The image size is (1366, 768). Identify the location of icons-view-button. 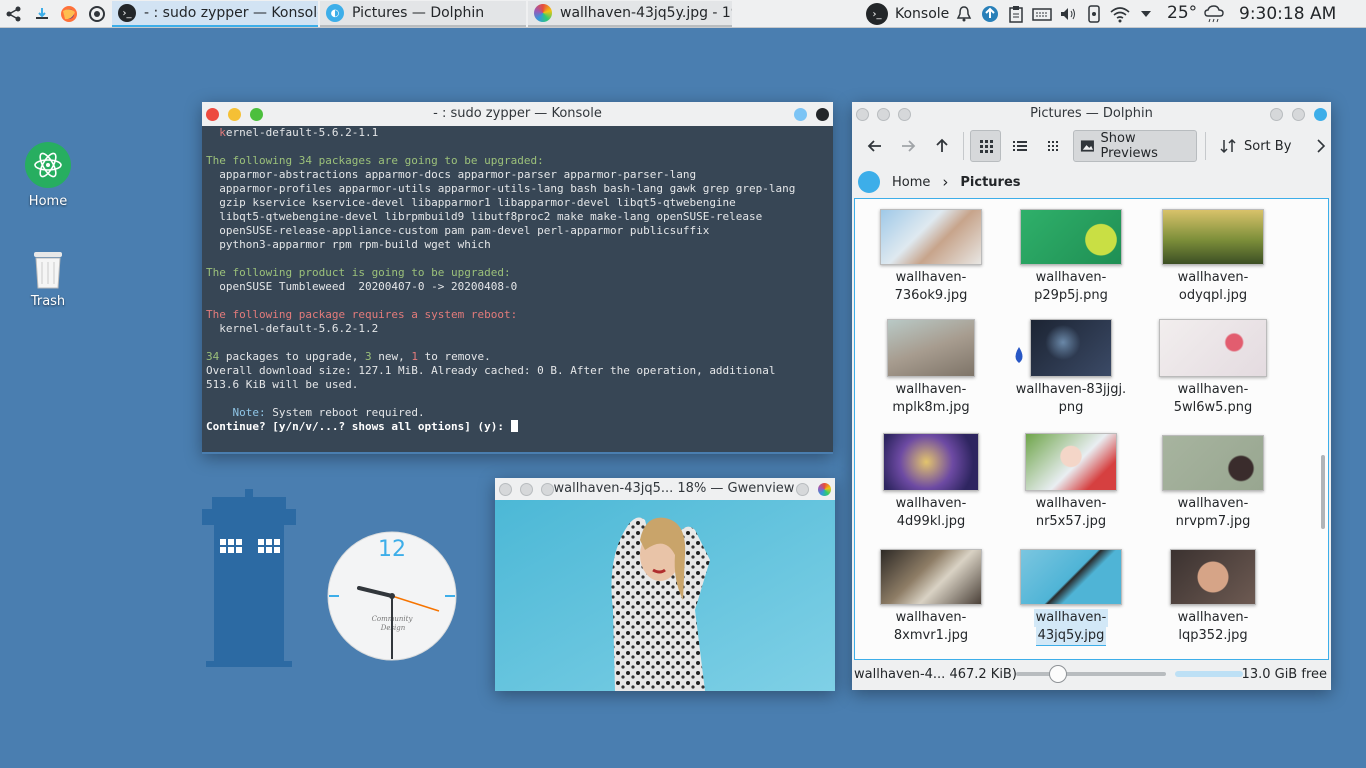
(985, 146).